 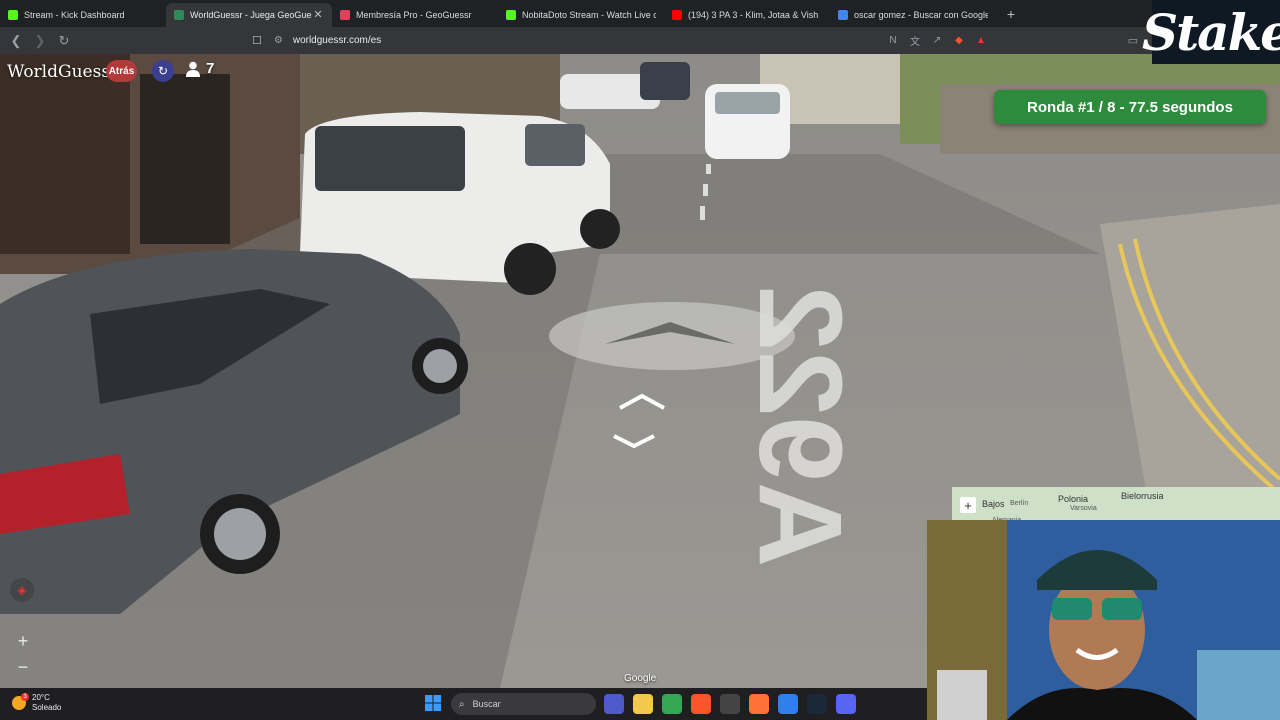 I want to click on map-label-berlin: Berlín, so click(x=1019, y=503).